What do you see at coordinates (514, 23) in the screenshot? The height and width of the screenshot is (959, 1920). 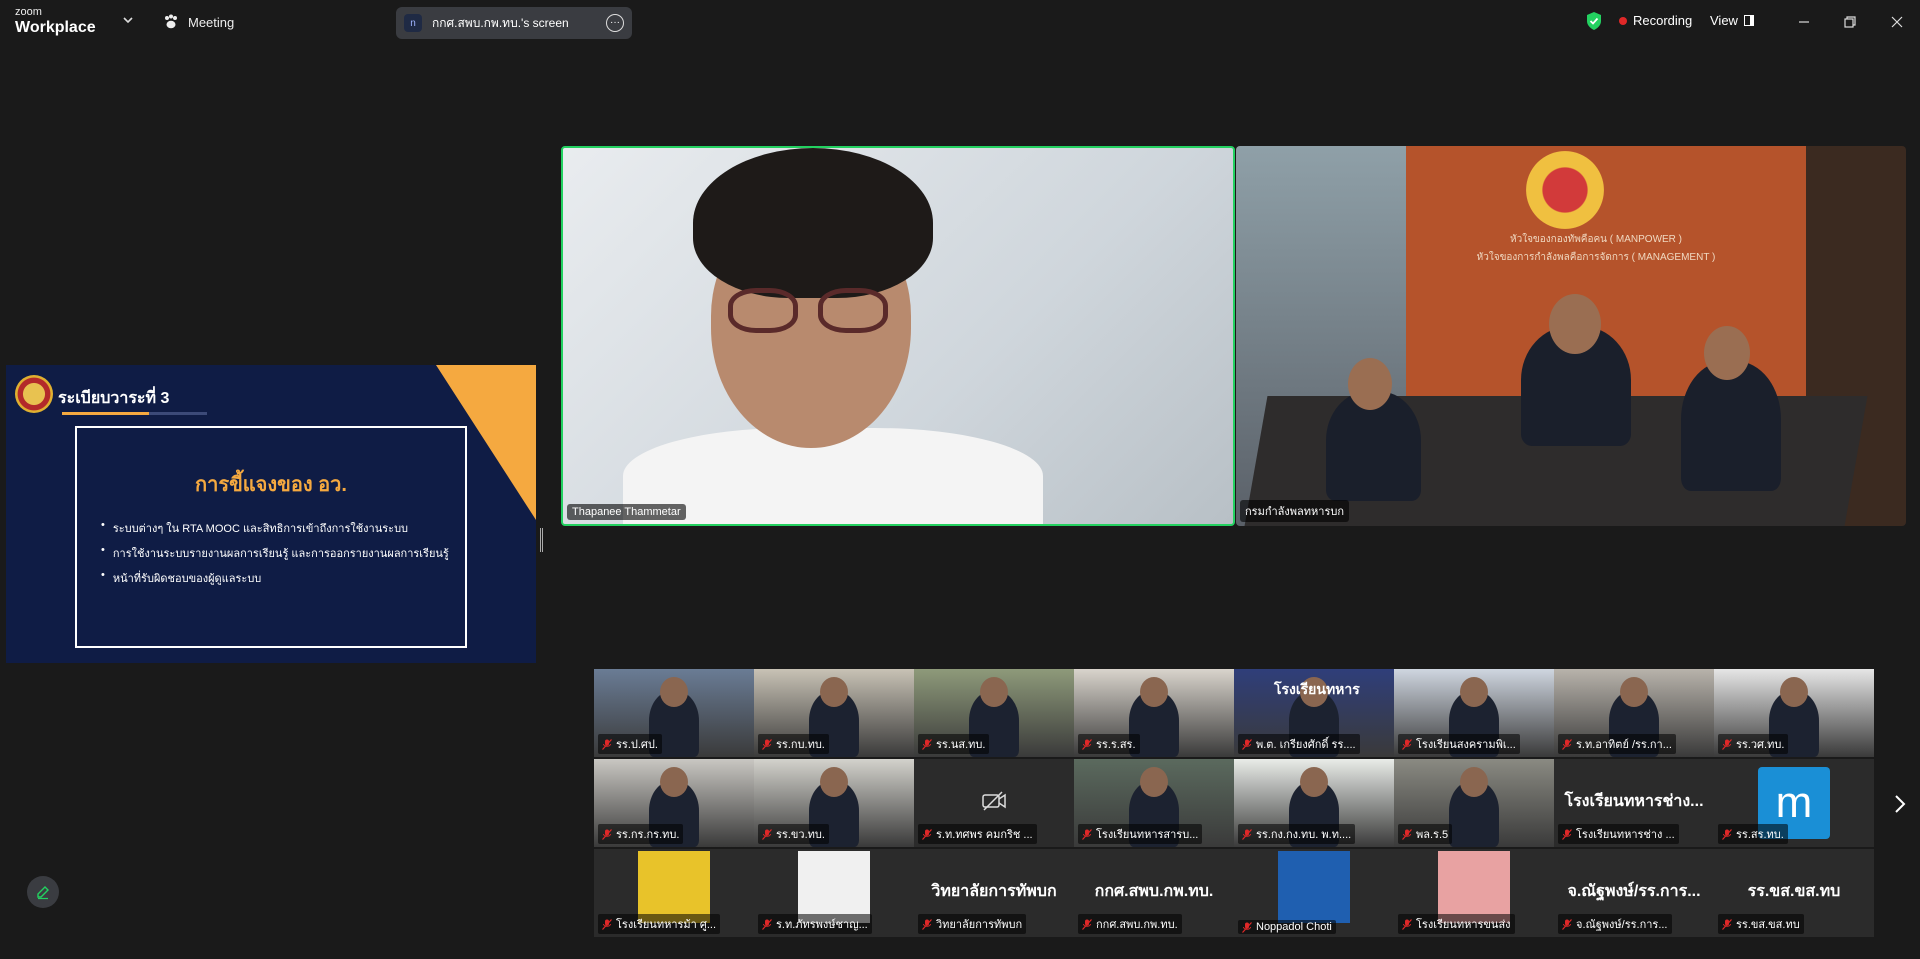 I see `screen-share-indicator: n กกศ.สพบ.กพ.ทบ.'s screen ···` at bounding box center [514, 23].